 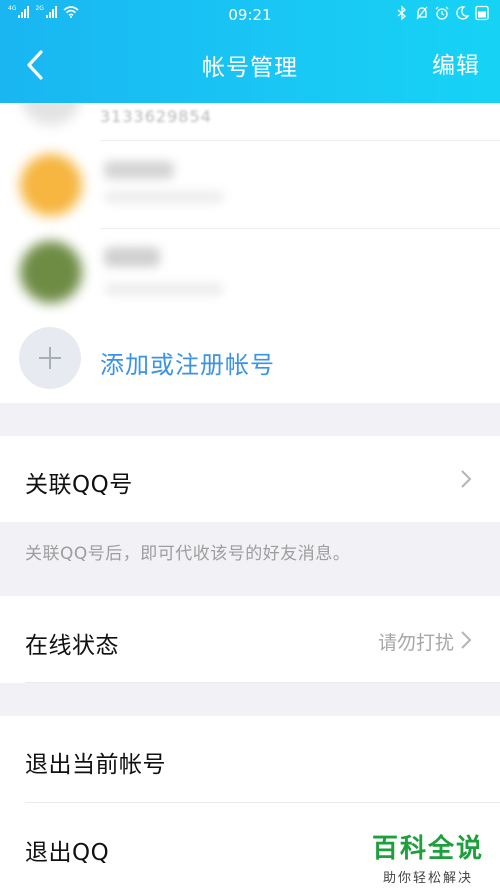 What do you see at coordinates (250, 51) in the screenshot?
I see `app-header: 4G 2G 09:21 帐号管理 编辑` at bounding box center [250, 51].